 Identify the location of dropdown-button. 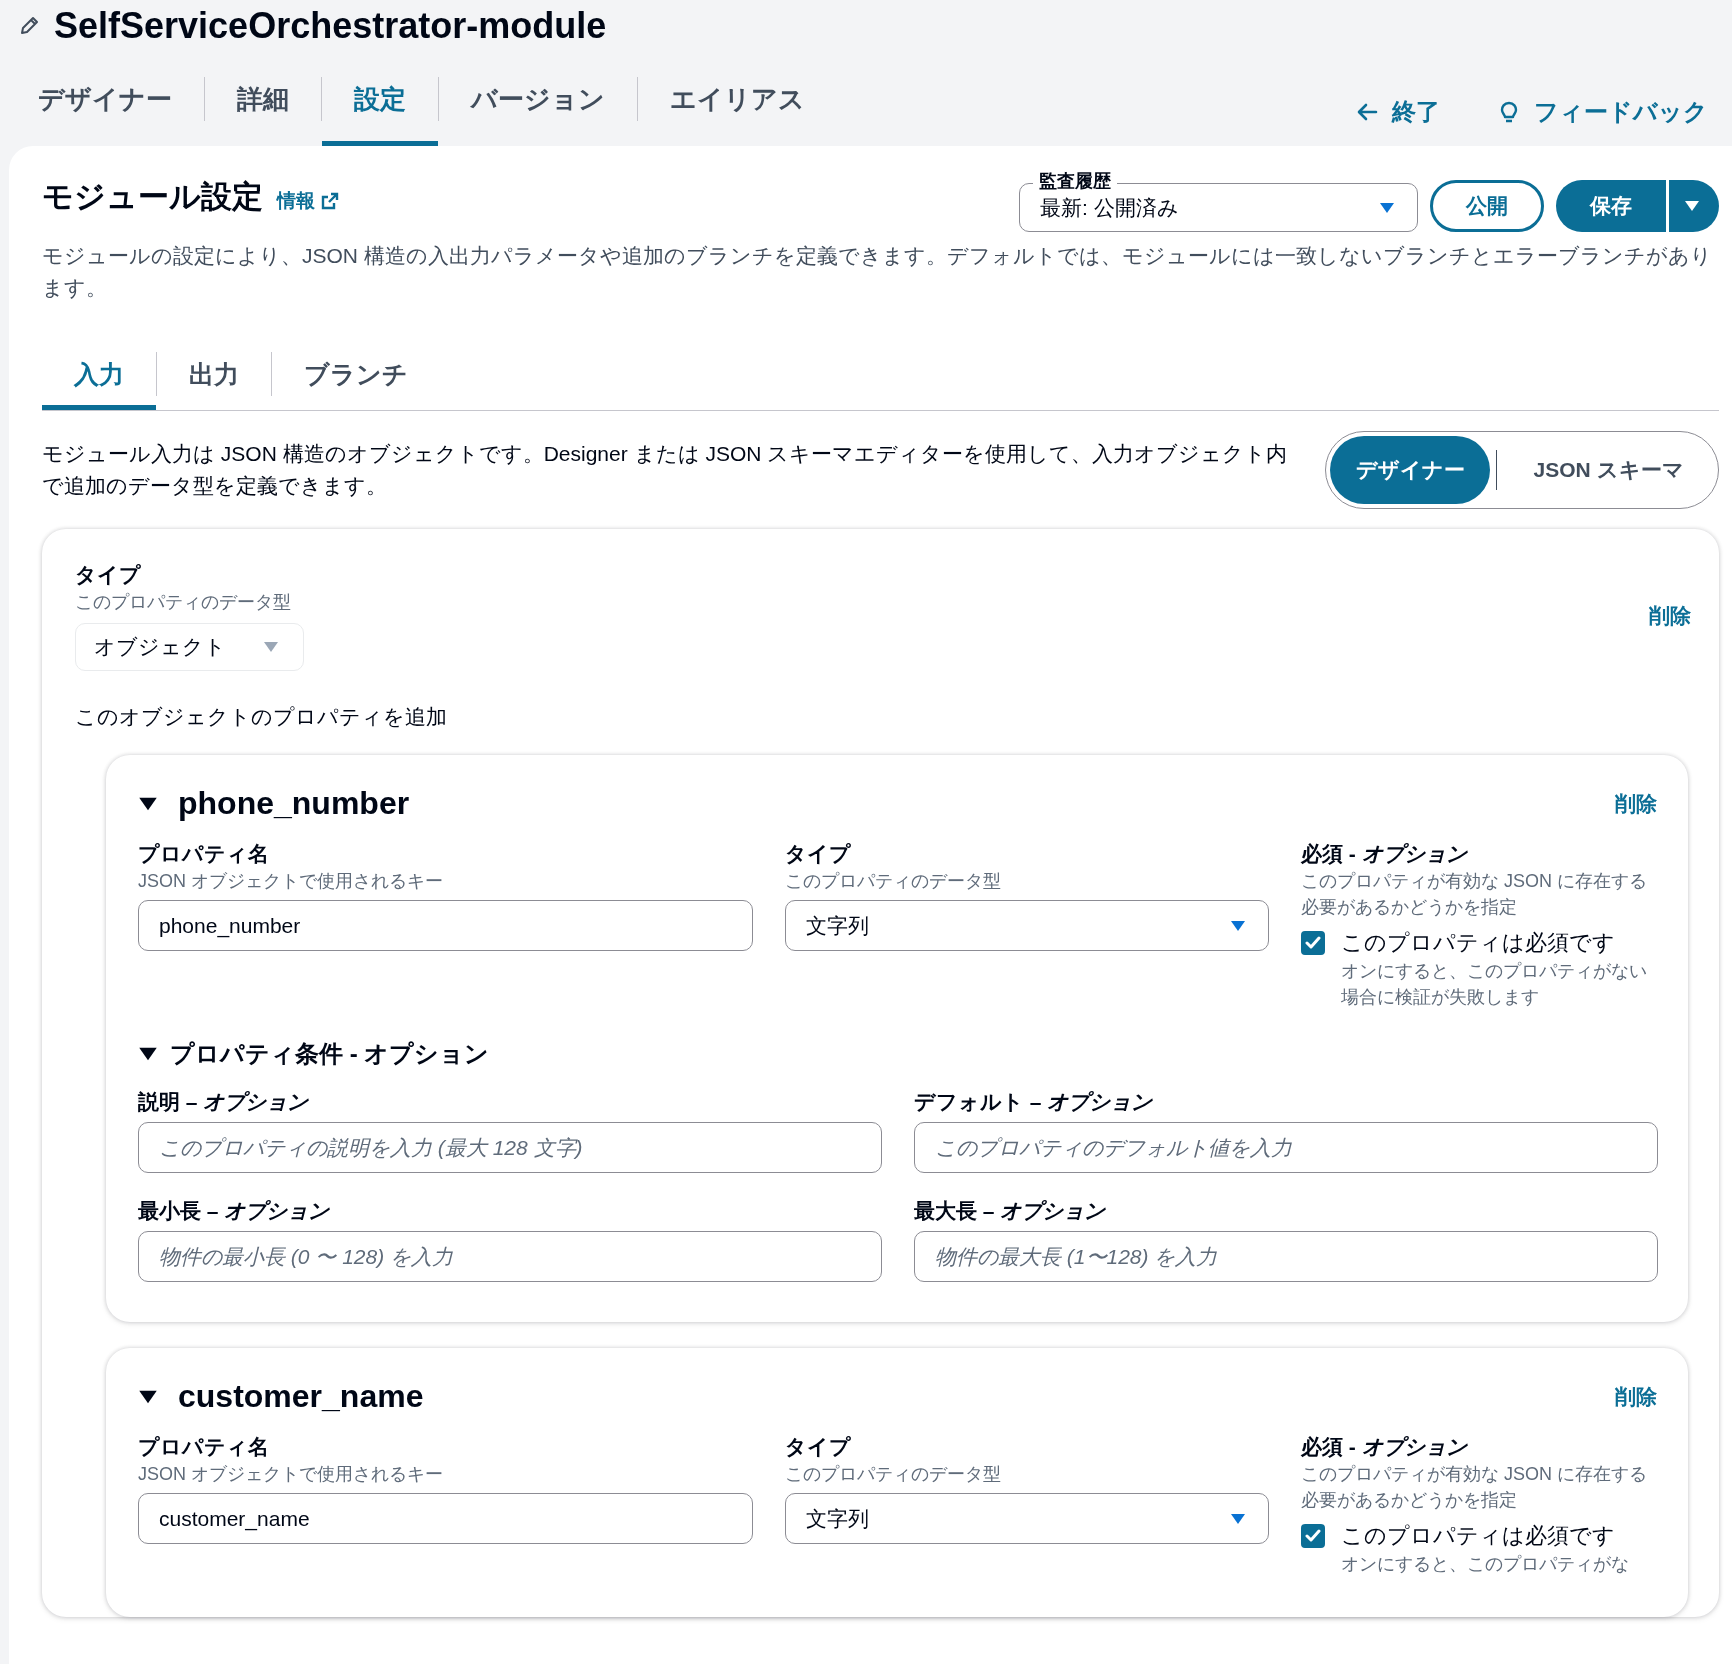
(1694, 206).